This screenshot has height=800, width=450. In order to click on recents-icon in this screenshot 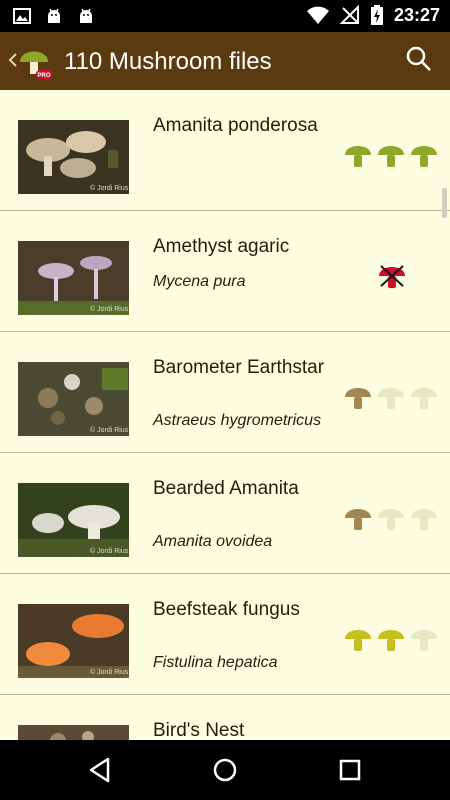, I will do `click(350, 770)`.